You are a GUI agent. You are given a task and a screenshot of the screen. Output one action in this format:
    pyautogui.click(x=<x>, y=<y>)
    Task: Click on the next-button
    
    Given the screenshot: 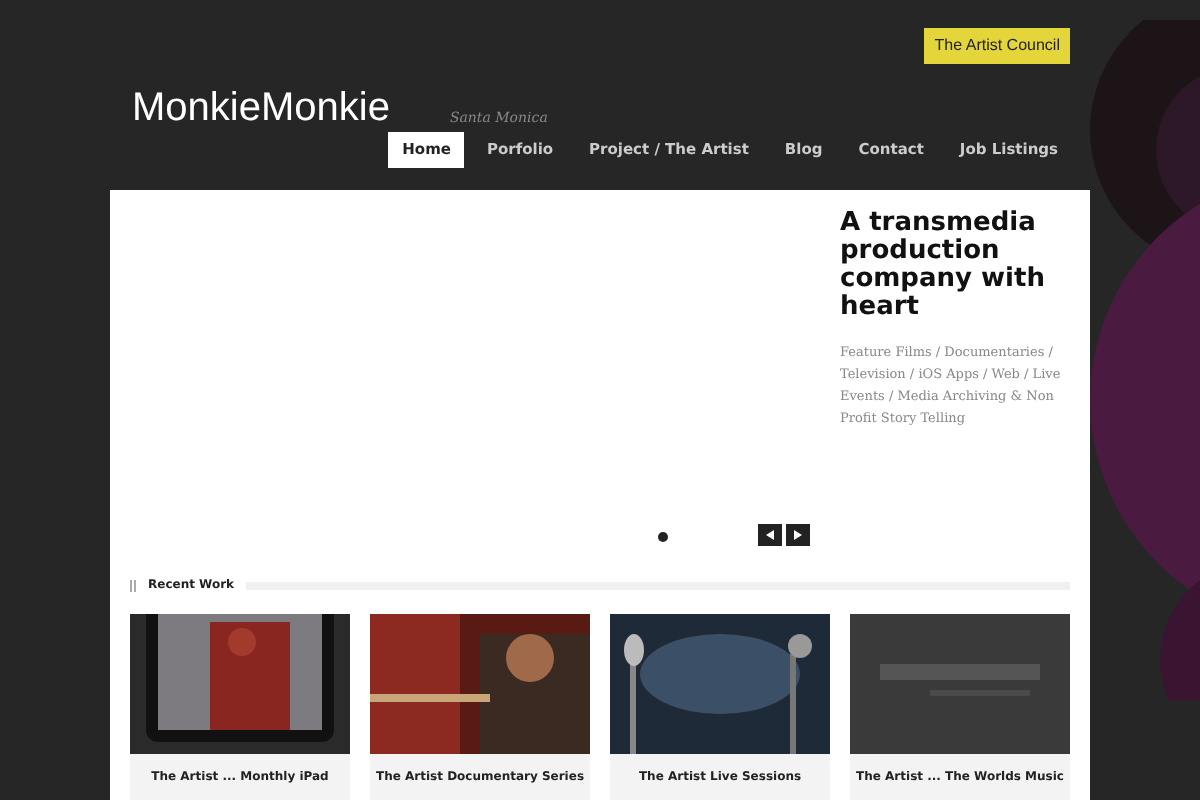 What is the action you would take?
    pyautogui.click(x=798, y=535)
    